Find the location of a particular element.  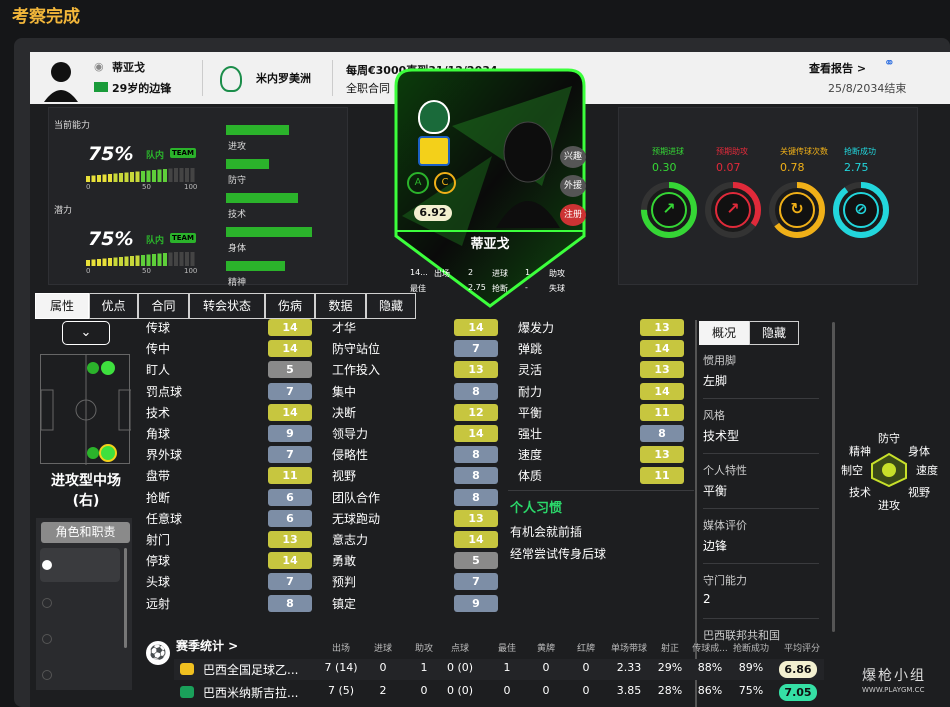

card-rating: 6.92 is located at coordinates (433, 213).